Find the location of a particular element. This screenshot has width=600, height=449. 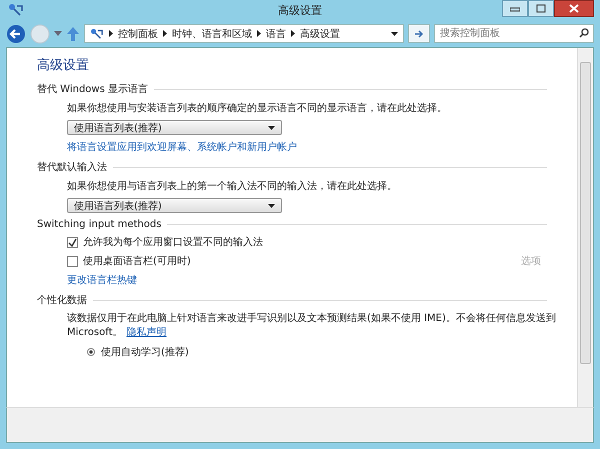

close-icon is located at coordinates (574, 8).